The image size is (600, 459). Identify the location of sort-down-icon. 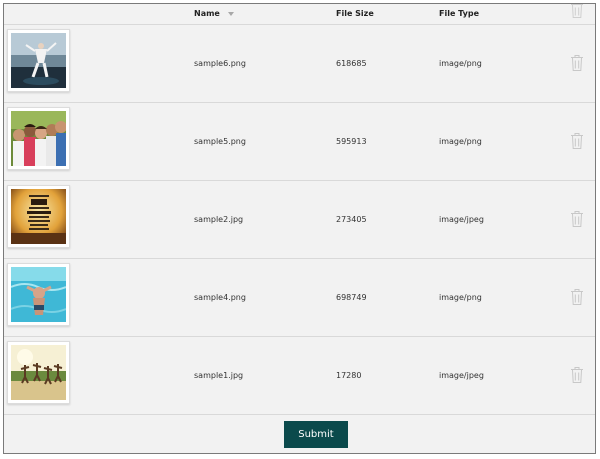
(230, 13).